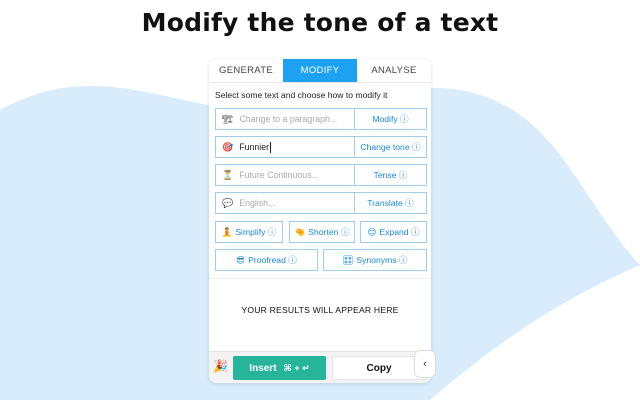 The width and height of the screenshot is (640, 400). Describe the element at coordinates (228, 202) in the screenshot. I see `speech-bubble-icon: 💬` at that location.